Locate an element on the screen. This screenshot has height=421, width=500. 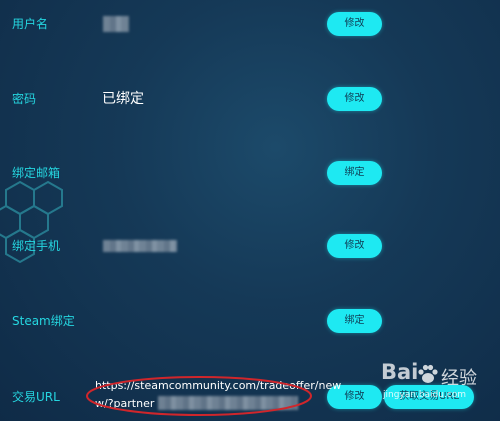
trade-url-redacted is located at coordinates (228, 403).